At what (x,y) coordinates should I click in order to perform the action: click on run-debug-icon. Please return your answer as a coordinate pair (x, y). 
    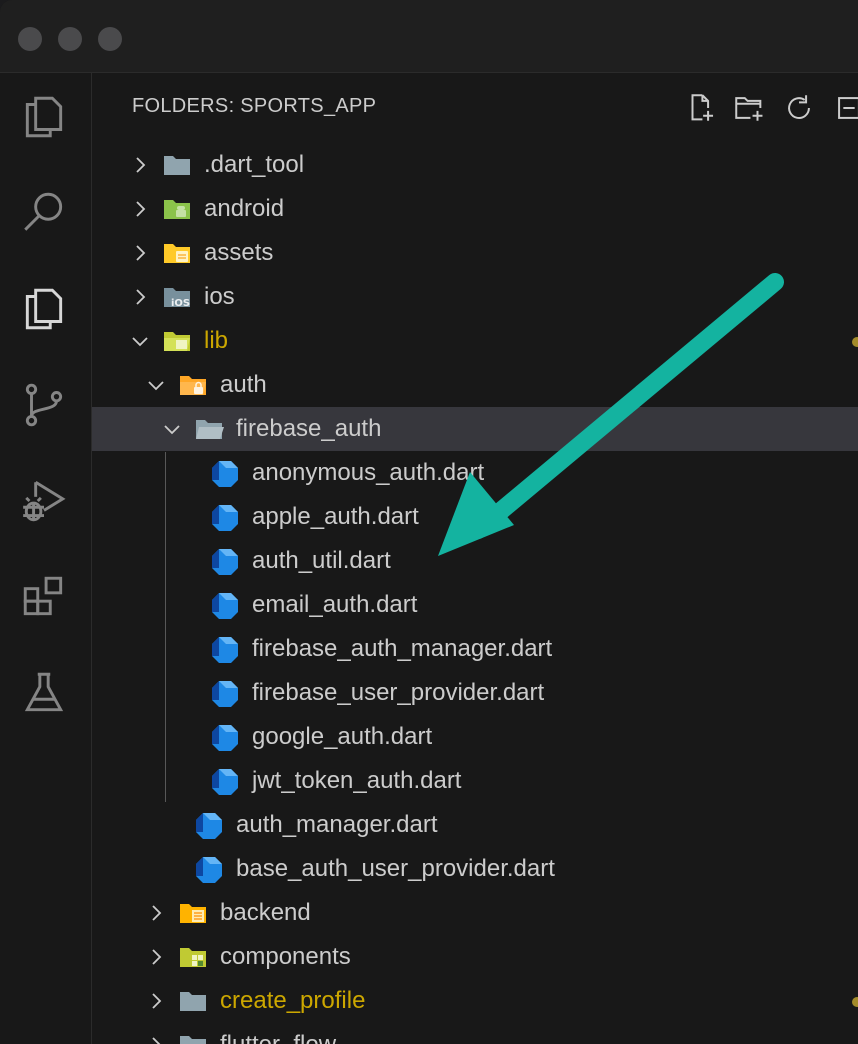
    Looking at the image, I should click on (44, 501).